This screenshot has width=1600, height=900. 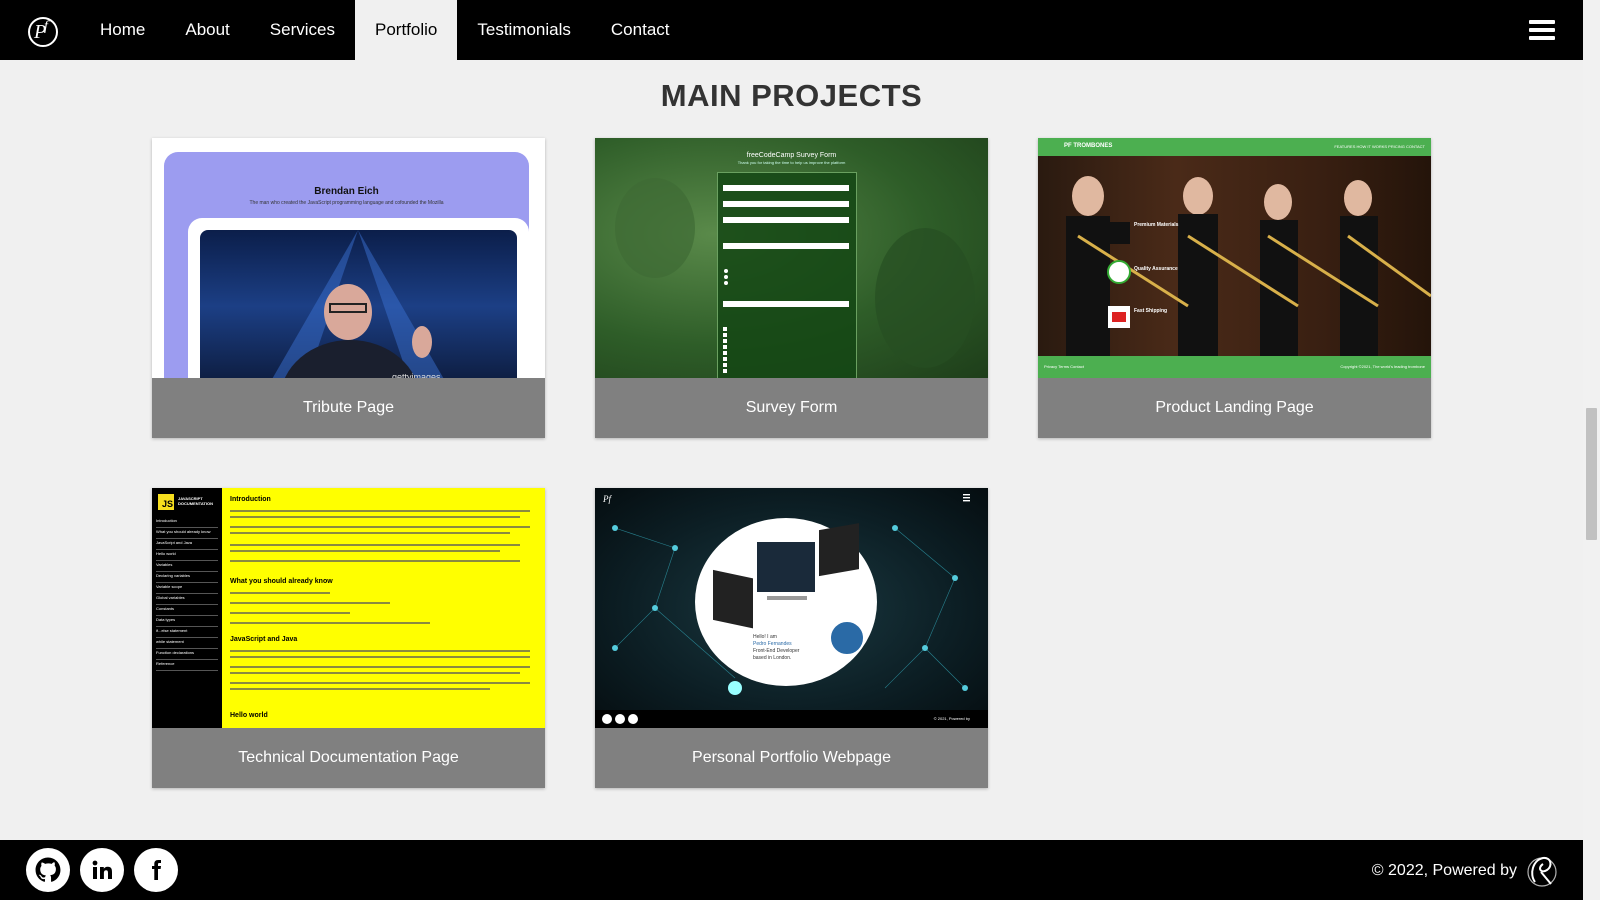 I want to click on thumb-feature: Fast Shipping, so click(x=1151, y=311).